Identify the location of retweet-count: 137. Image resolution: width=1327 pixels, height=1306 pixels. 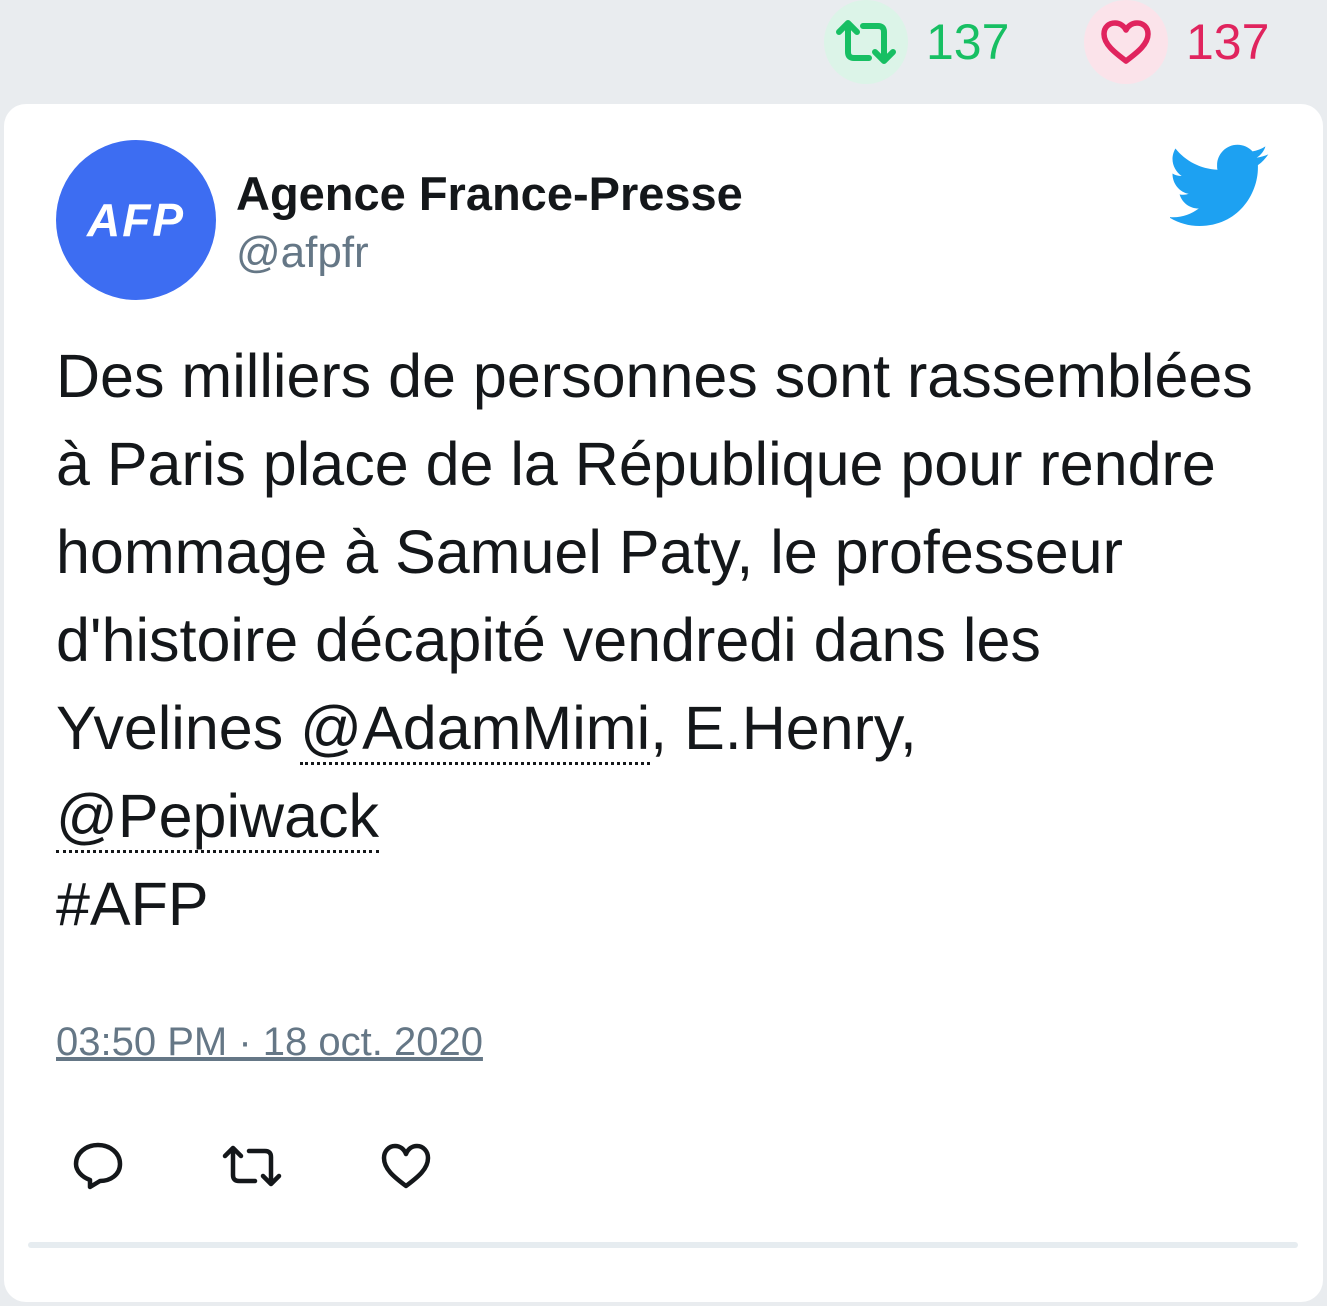
(968, 42).